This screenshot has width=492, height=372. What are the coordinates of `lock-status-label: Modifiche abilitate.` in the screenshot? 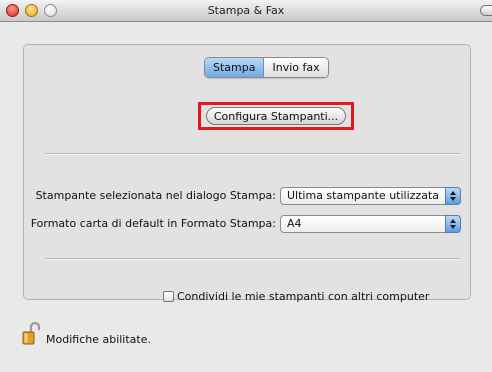 It's located at (98, 339).